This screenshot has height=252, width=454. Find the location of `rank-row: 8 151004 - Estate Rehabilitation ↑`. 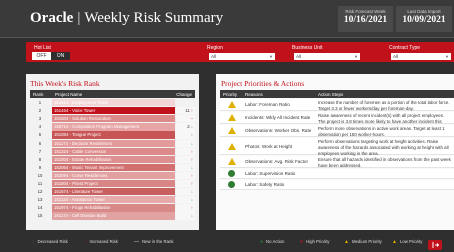

rank-row: 8 151004 - Estate Rehabilitation ↑ is located at coordinates (112, 159).